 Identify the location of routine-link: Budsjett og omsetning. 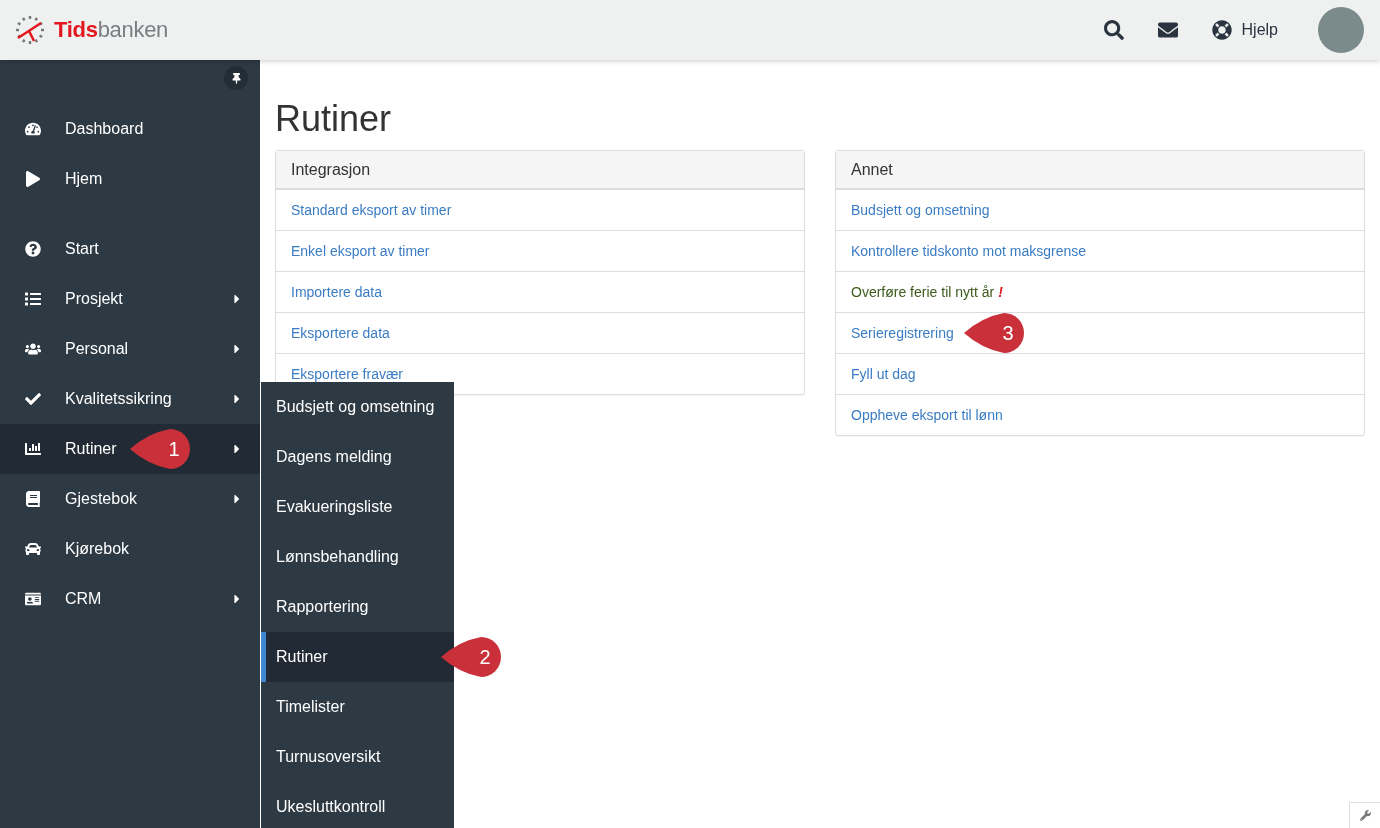
(920, 210).